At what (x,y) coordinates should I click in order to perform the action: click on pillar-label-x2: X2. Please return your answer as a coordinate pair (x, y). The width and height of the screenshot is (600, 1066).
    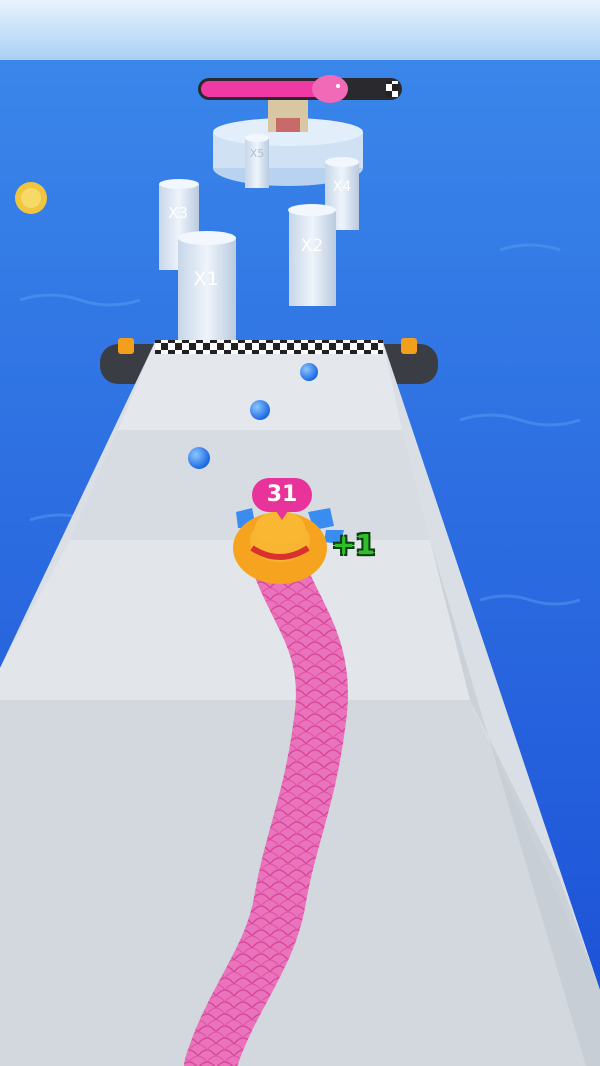
    Looking at the image, I should click on (312, 246).